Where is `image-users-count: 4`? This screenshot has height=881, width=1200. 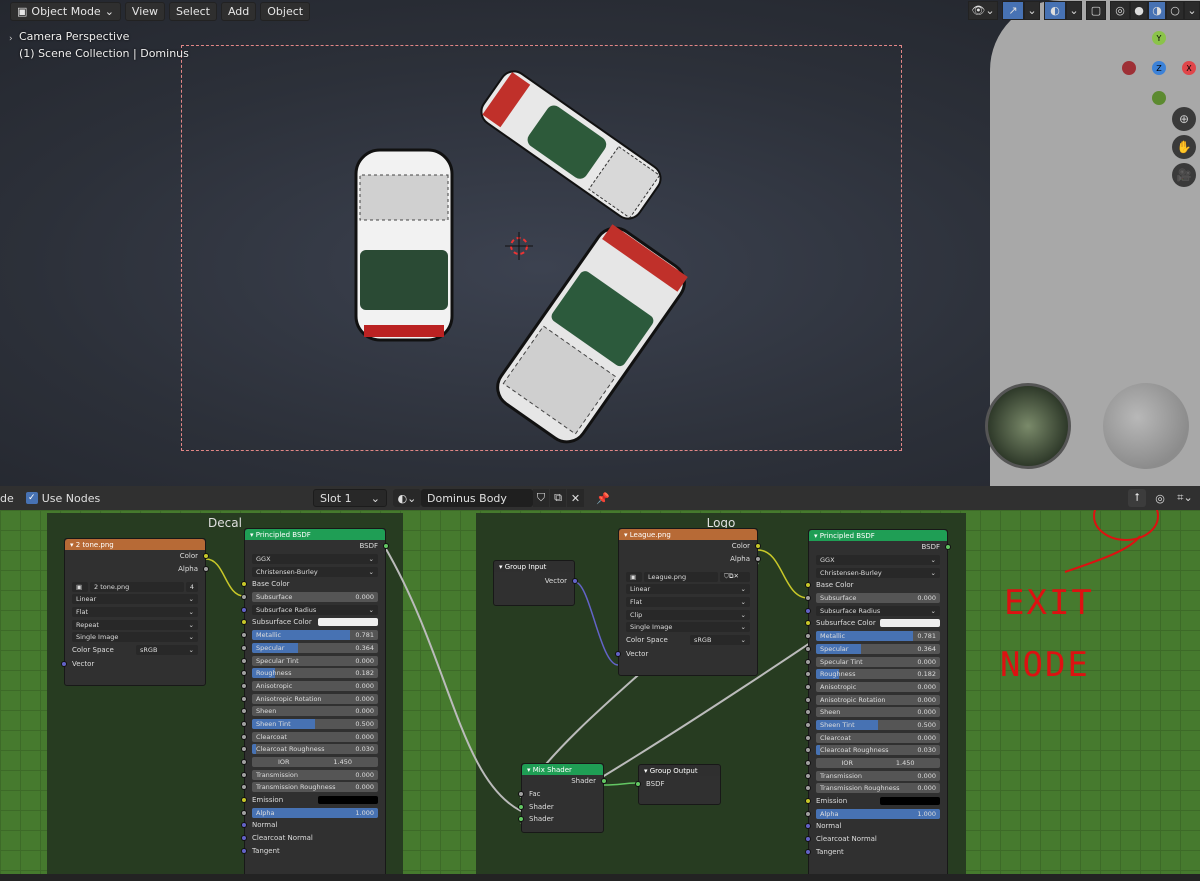
image-users-count: 4 is located at coordinates (191, 586).